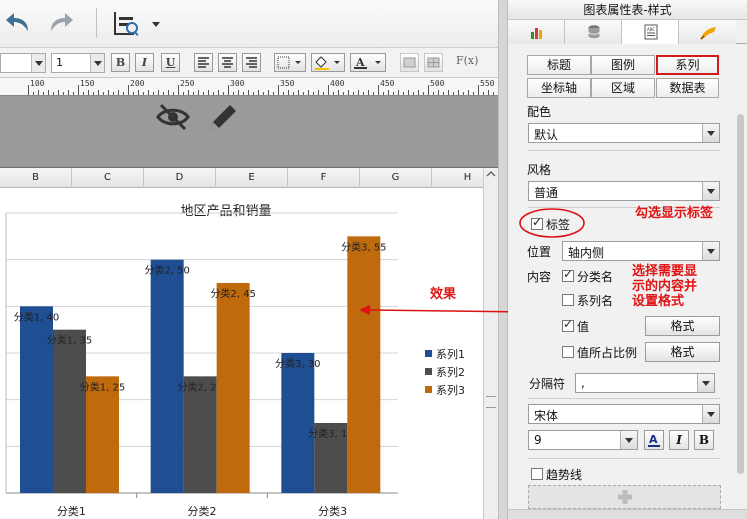  I want to click on tab-area: 区域, so click(623, 88).